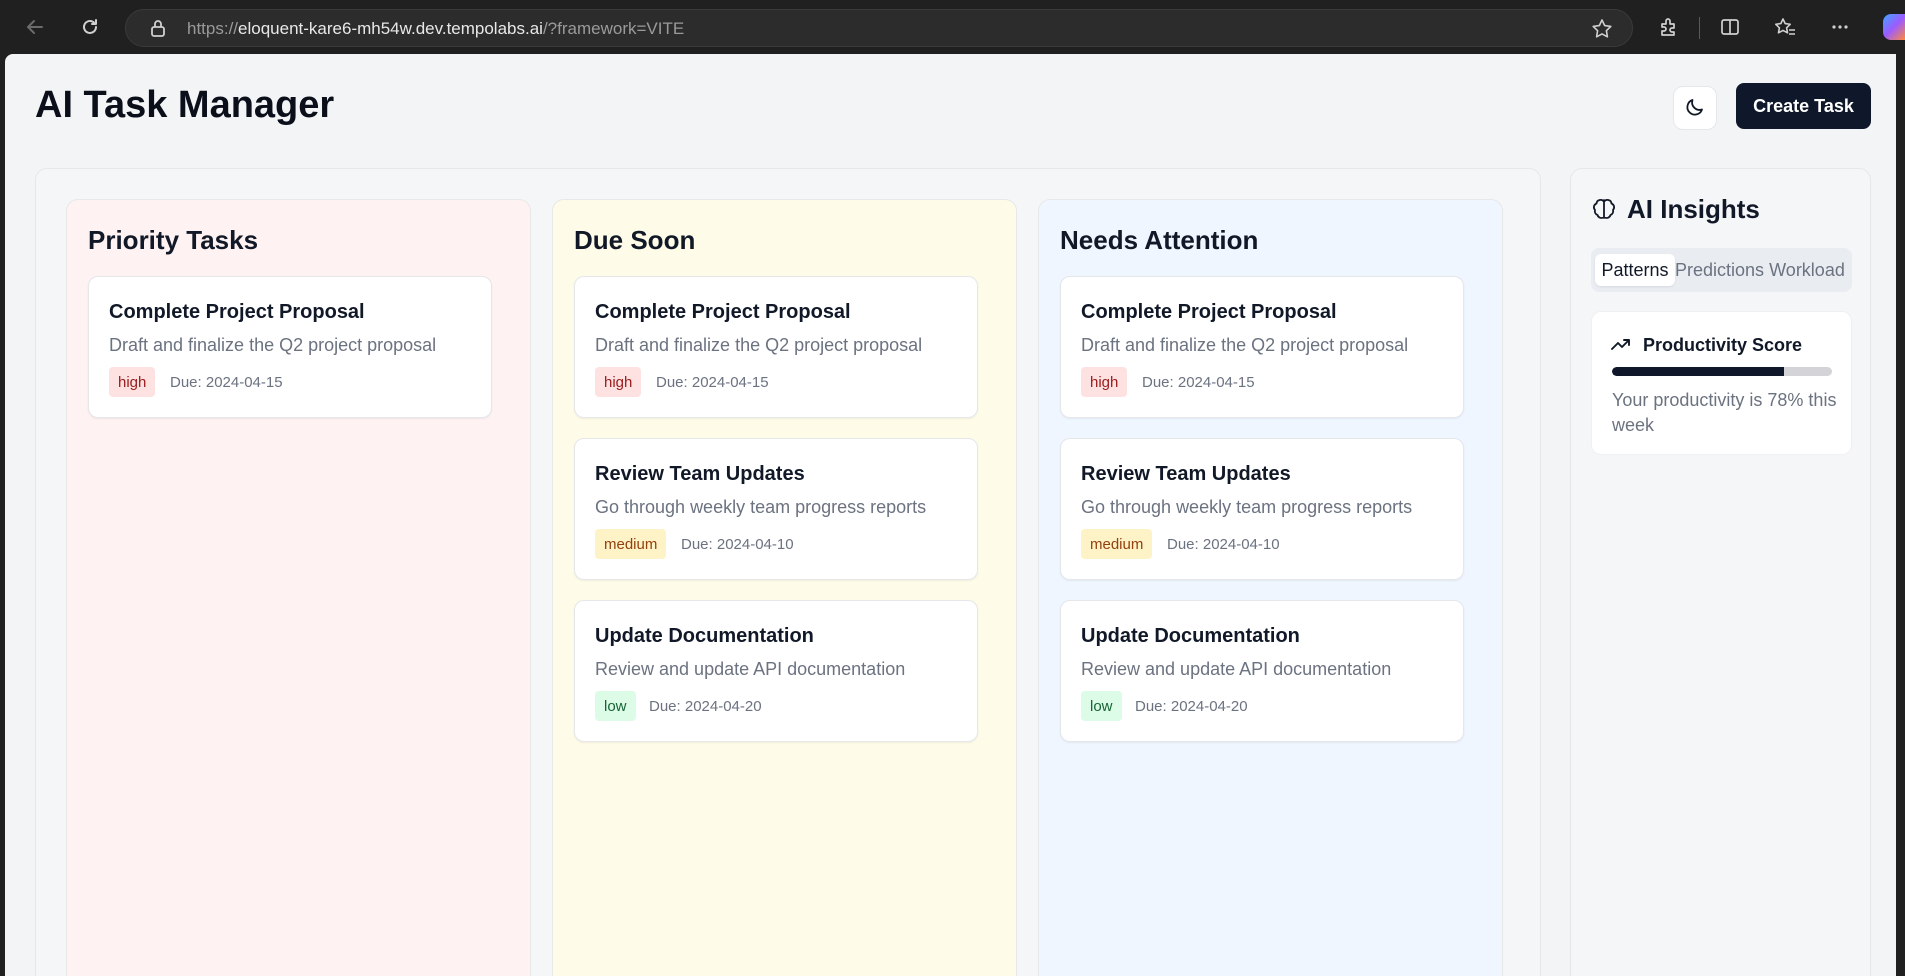 This screenshot has width=1905, height=976. Describe the element at coordinates (635, 240) in the screenshot. I see `column-title: Due Soon` at that location.